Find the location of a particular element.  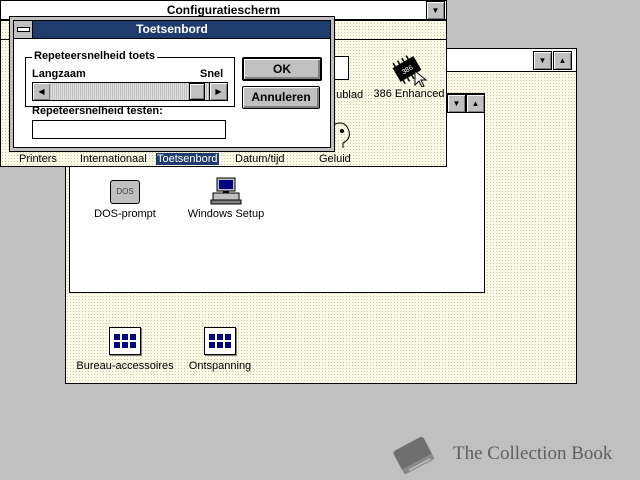

keyboard-dialog-titlebar: Toetsenbord is located at coordinates (172, 30).